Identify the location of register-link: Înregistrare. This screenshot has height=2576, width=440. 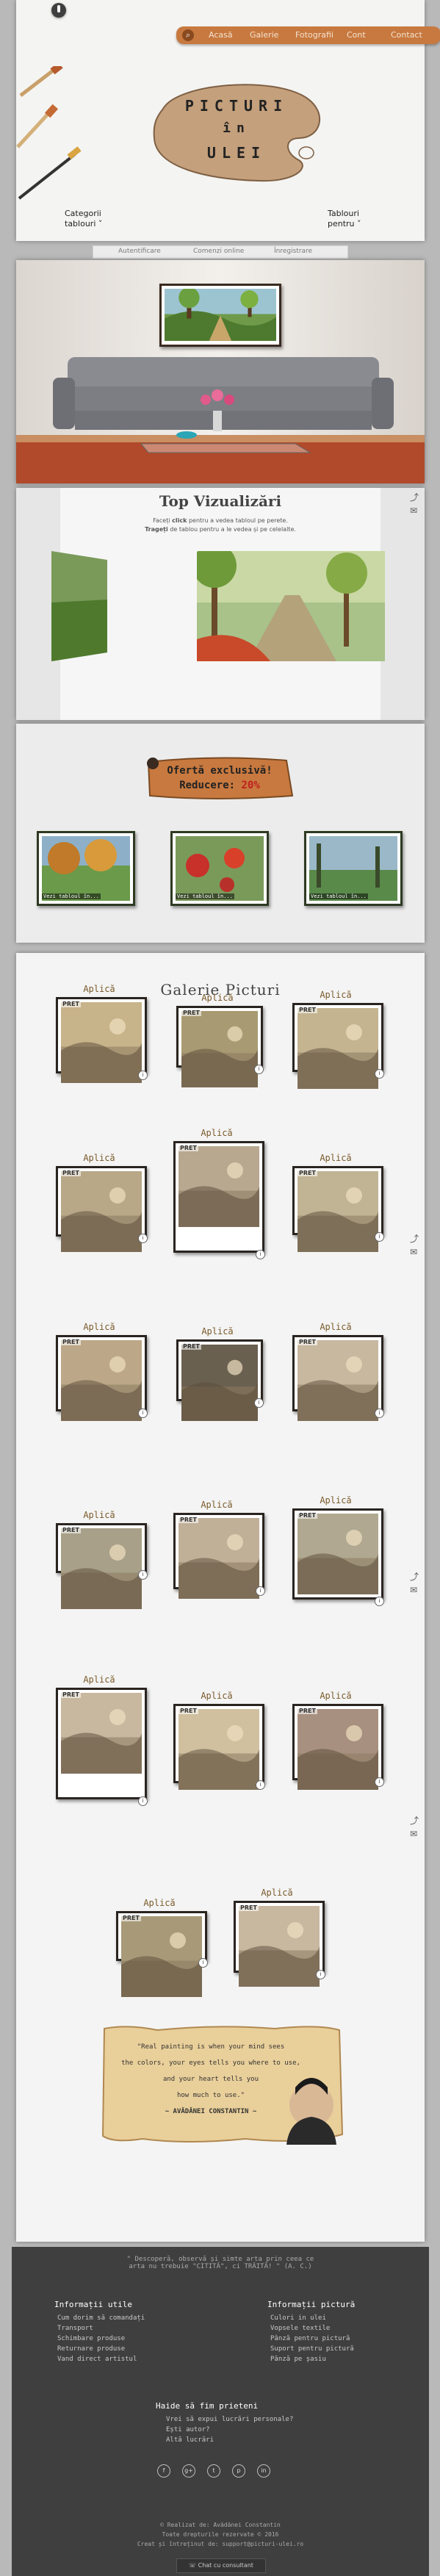
(293, 251).